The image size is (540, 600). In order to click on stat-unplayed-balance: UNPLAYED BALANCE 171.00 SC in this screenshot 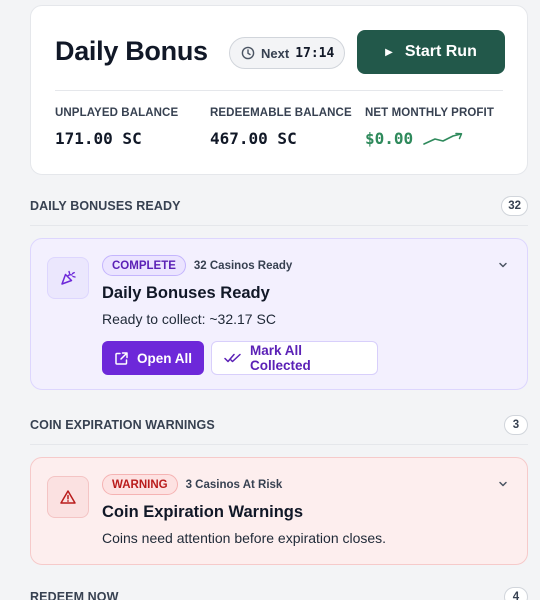, I will do `click(116, 127)`.